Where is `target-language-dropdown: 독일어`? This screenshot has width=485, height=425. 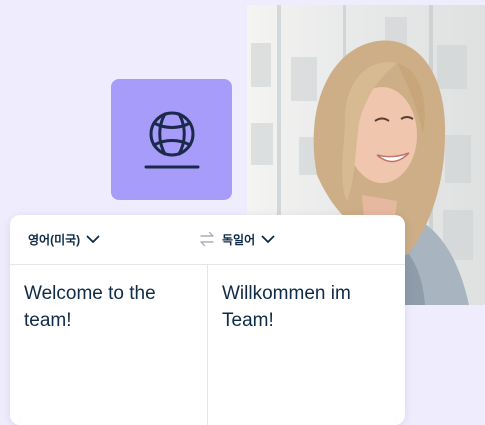
target-language-dropdown: 독일어 is located at coordinates (248, 239).